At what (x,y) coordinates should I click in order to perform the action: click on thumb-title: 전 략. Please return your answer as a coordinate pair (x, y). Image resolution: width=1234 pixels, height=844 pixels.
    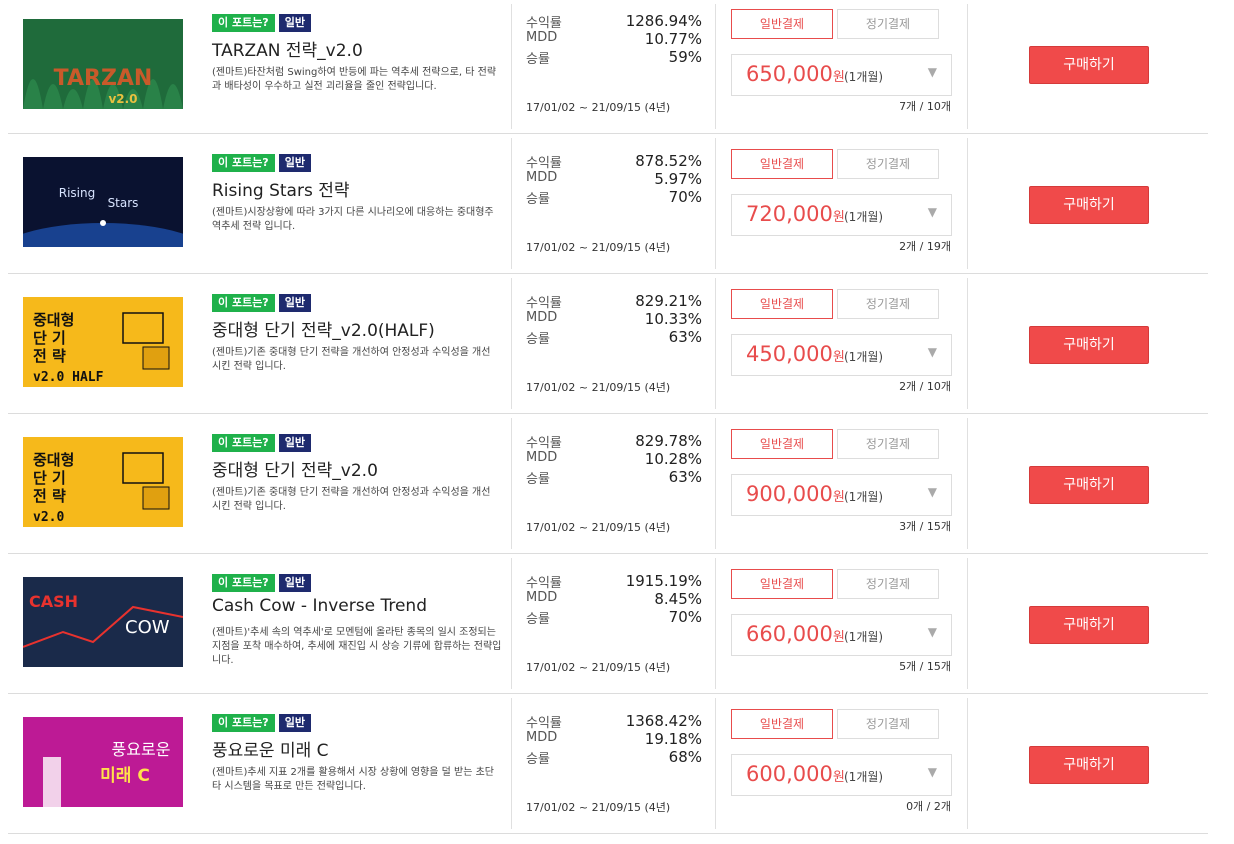
    Looking at the image, I should click on (49, 496).